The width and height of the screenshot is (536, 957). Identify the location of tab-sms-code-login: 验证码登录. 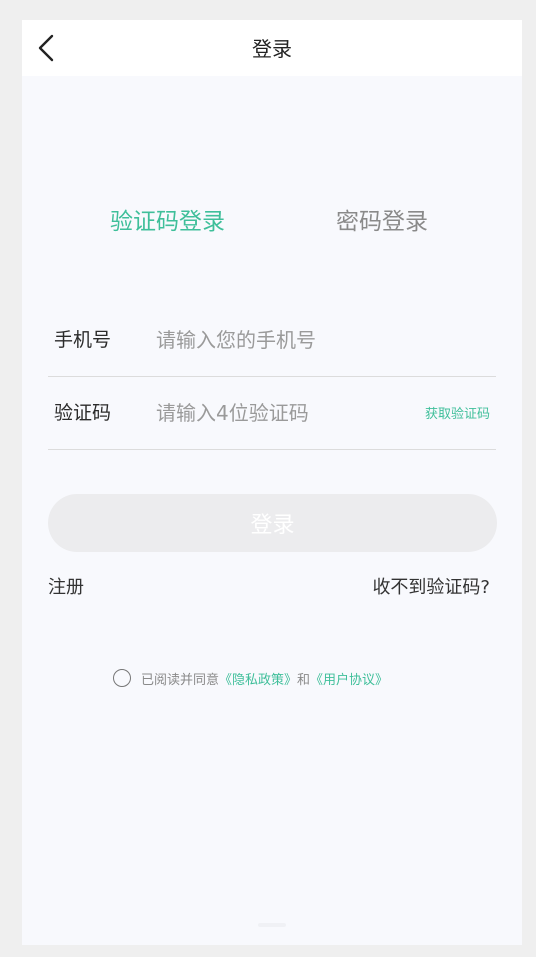
(167, 222).